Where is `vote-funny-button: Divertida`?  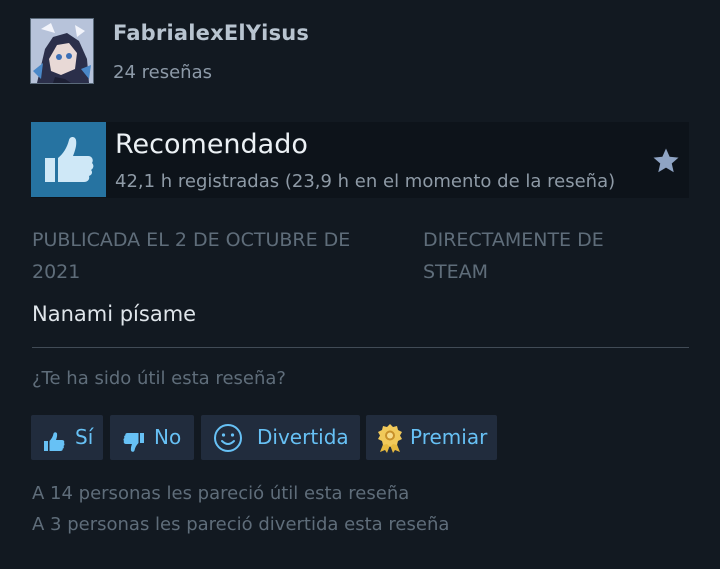 vote-funny-button: Divertida is located at coordinates (280, 437).